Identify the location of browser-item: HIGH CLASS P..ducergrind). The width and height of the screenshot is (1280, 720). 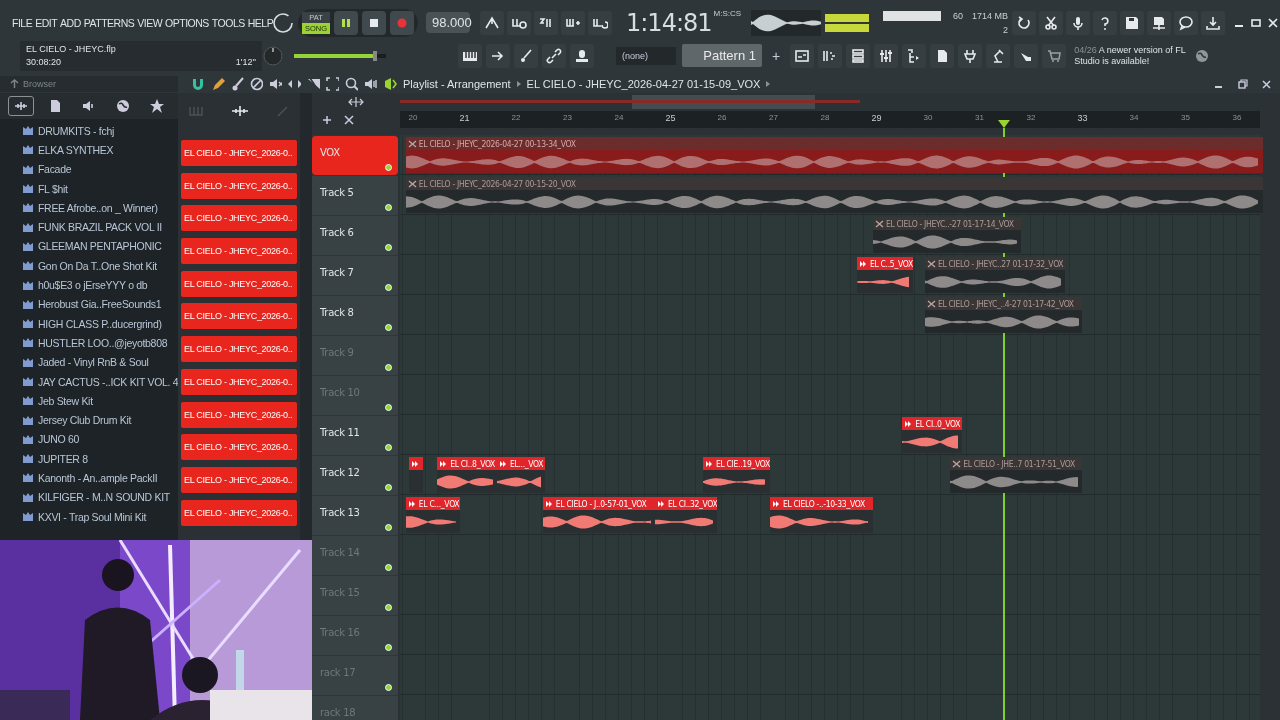
(100, 323).